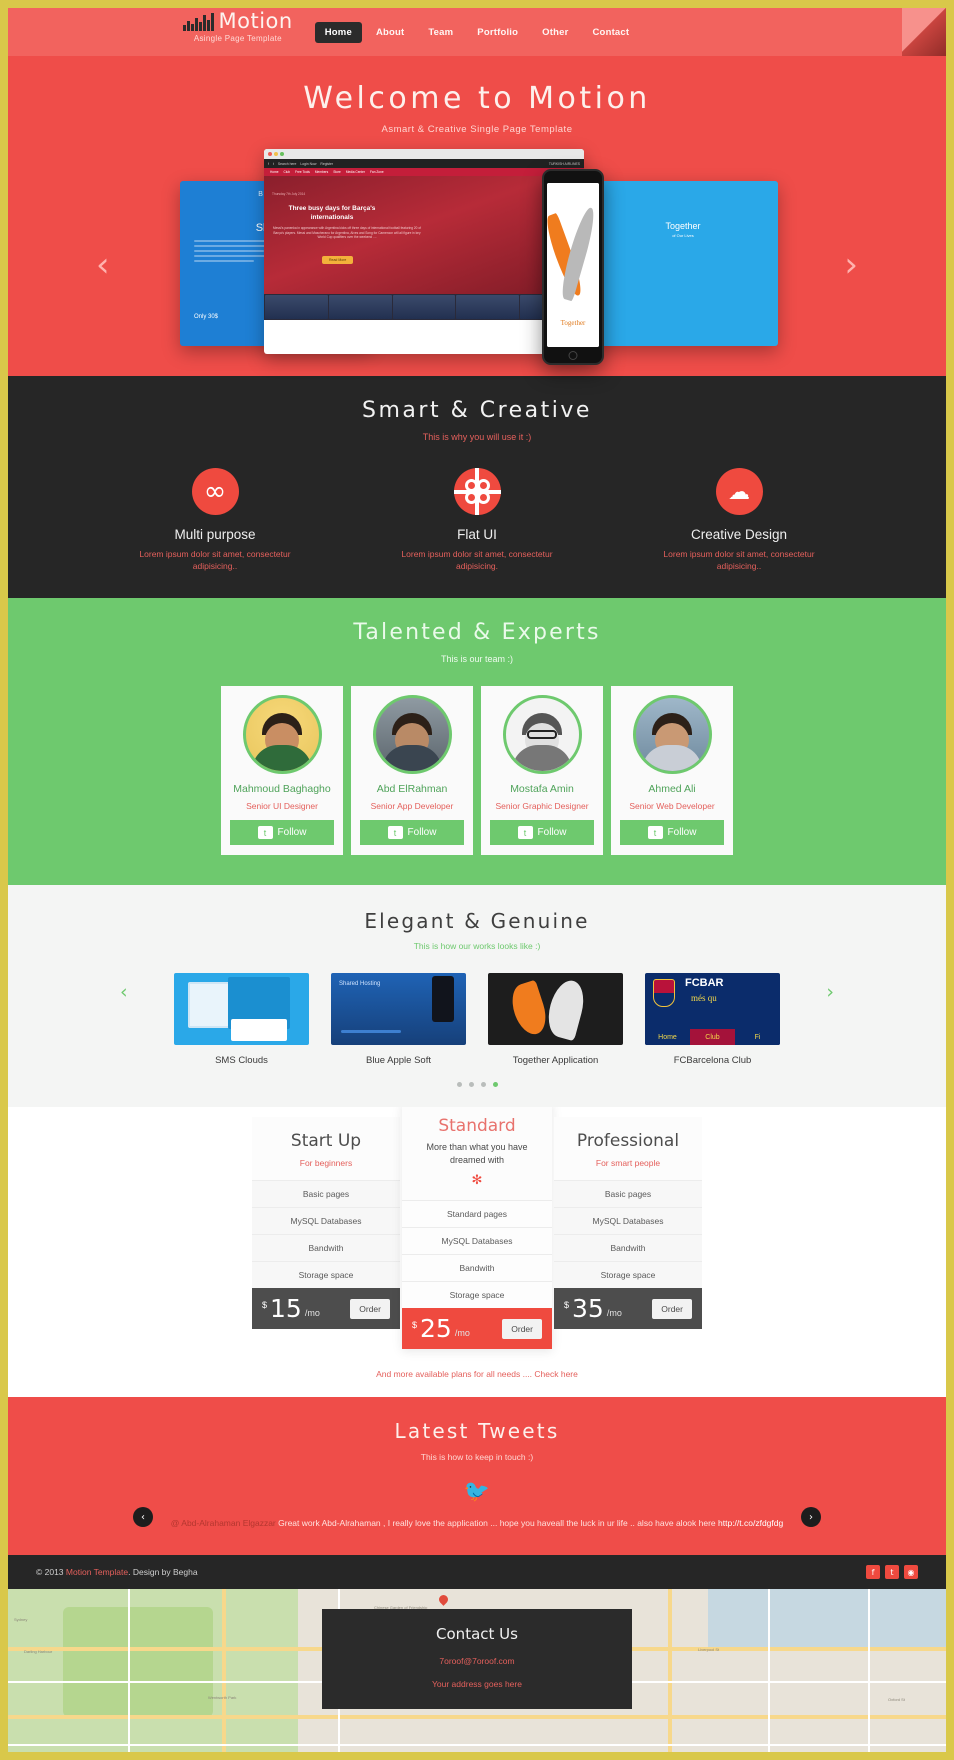 This screenshot has height=1760, width=954. Describe the element at coordinates (672, 789) in the screenshot. I see `team-member-name: Ahmed Ali` at that location.